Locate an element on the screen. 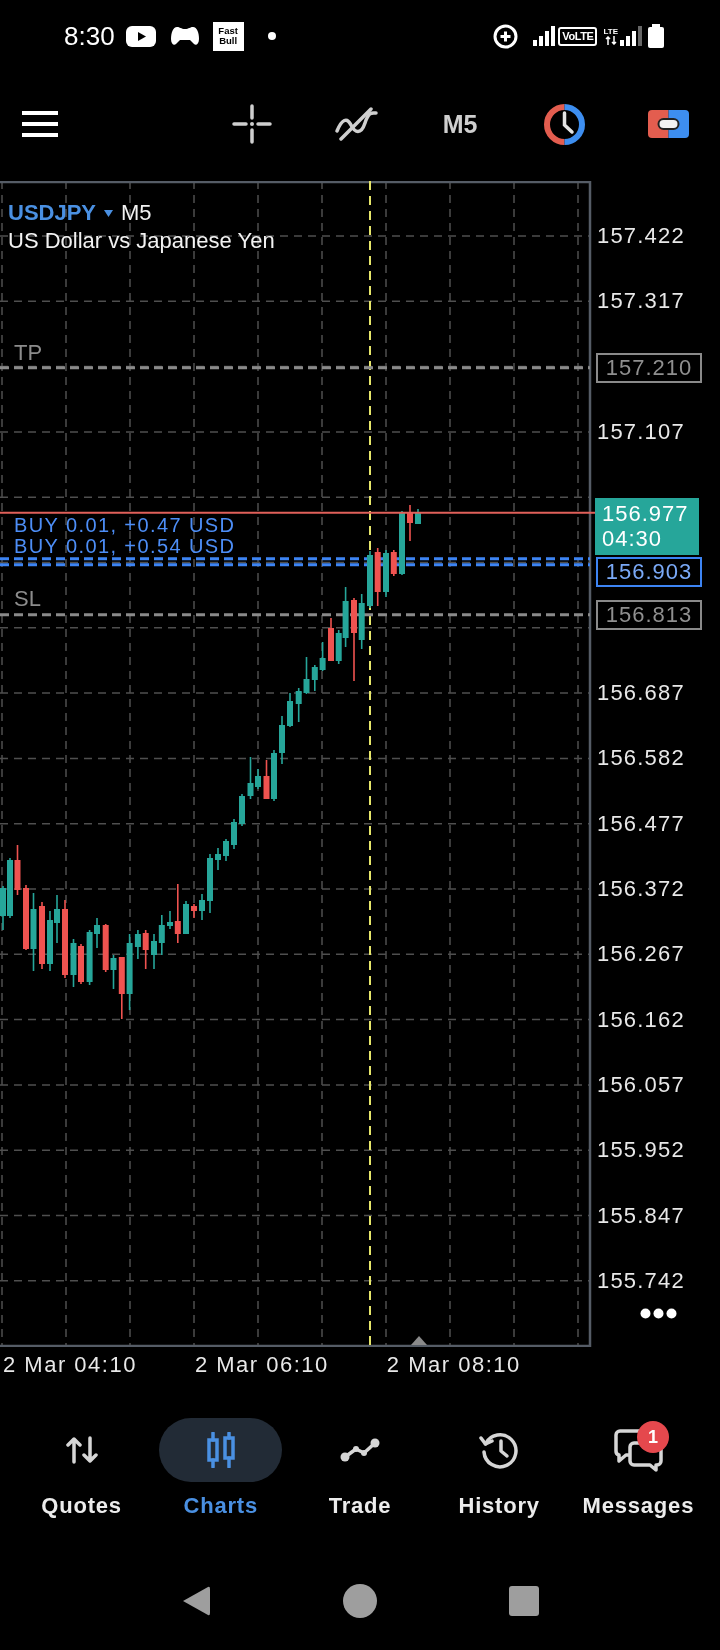  price-axis-label: 156.162 is located at coordinates (641, 1019).